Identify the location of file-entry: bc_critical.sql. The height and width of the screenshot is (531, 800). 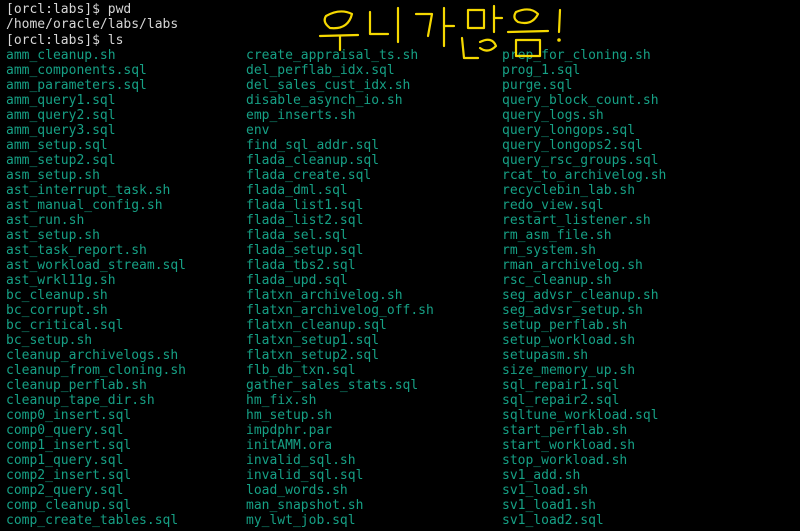
(65, 325).